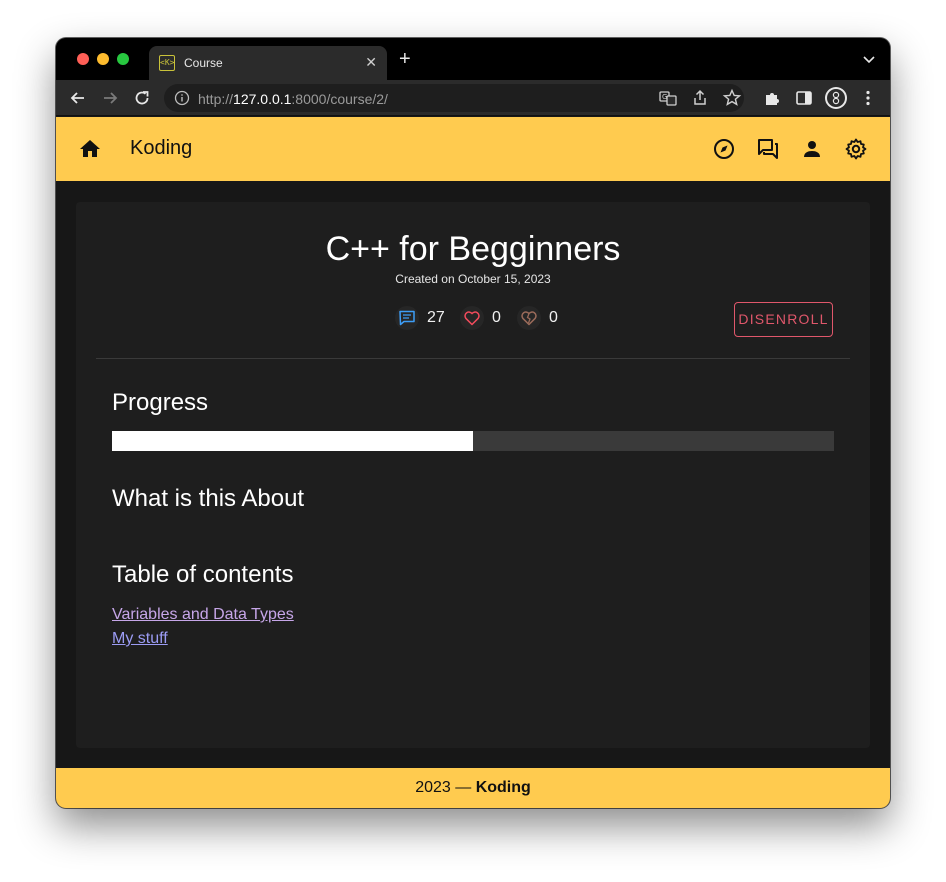  What do you see at coordinates (140, 639) in the screenshot?
I see `toc-link-my-stuff: My stuff` at bounding box center [140, 639].